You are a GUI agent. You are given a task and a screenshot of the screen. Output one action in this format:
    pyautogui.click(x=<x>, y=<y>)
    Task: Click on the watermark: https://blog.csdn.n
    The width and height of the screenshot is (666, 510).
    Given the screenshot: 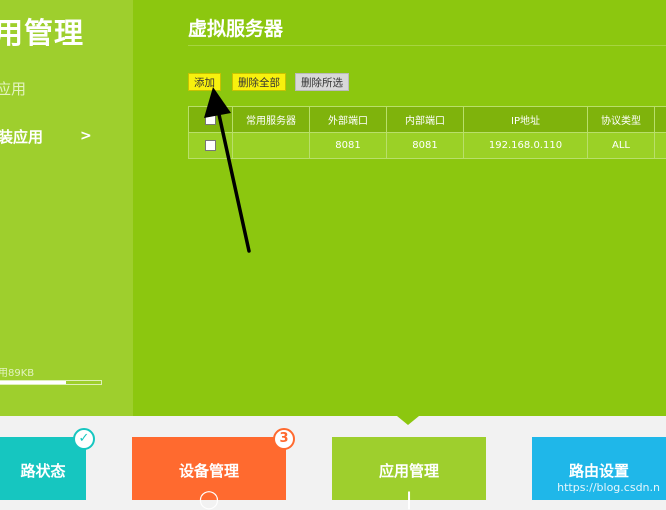 What is the action you would take?
    pyautogui.click(x=608, y=487)
    